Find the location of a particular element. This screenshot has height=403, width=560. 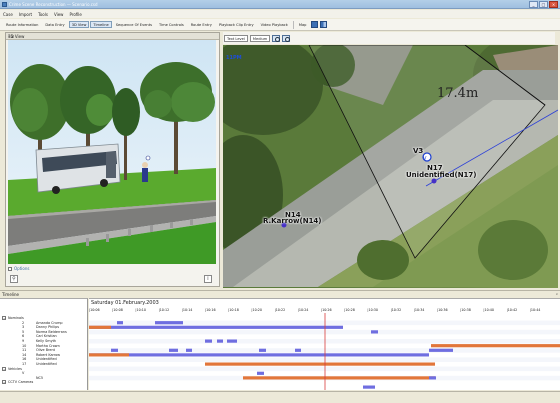

sequence-of-events-button: Sequence Of Events is located at coordinates (134, 24).